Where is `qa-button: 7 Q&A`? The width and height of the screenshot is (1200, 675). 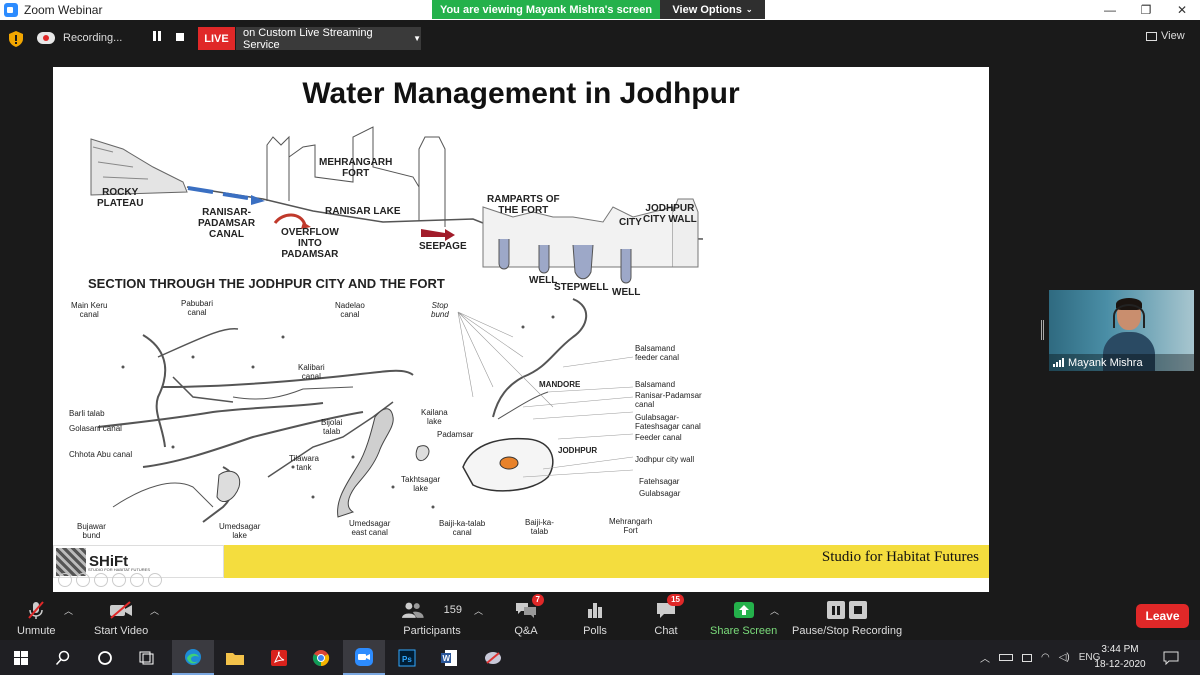 qa-button: 7 Q&A is located at coordinates (527, 617).